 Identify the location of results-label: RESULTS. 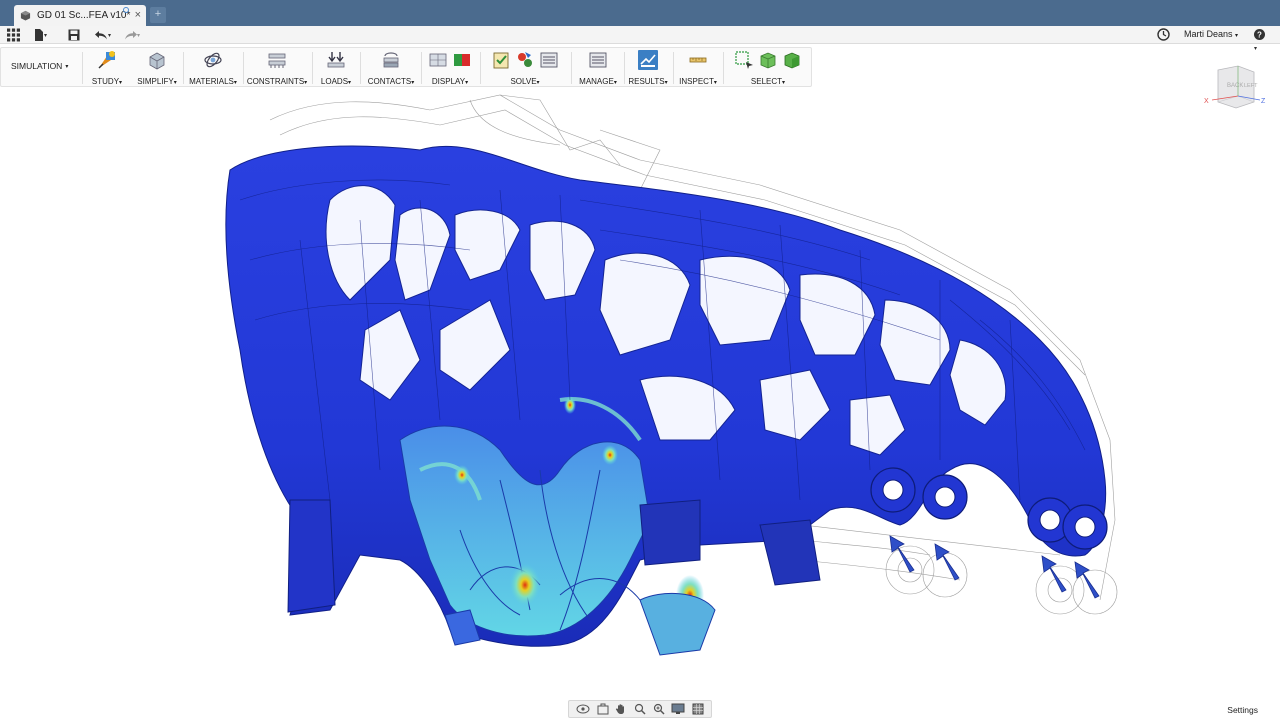
(646, 81).